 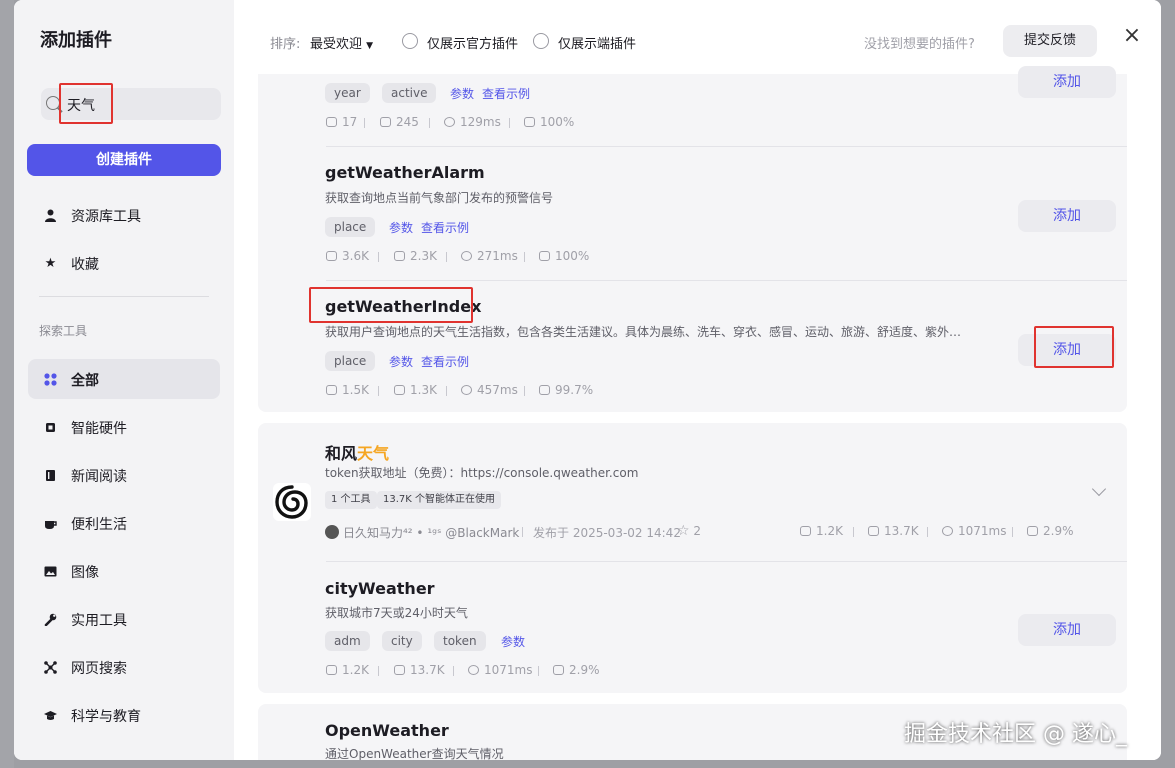 What do you see at coordinates (1132, 36) in the screenshot?
I see `close-icon: ×` at bounding box center [1132, 36].